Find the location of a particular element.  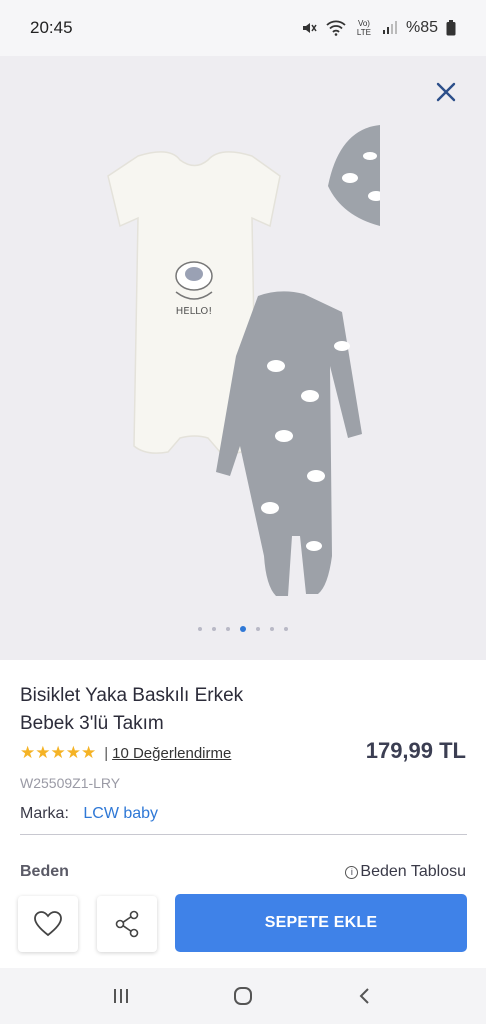

home-button is located at coordinates (243, 996).